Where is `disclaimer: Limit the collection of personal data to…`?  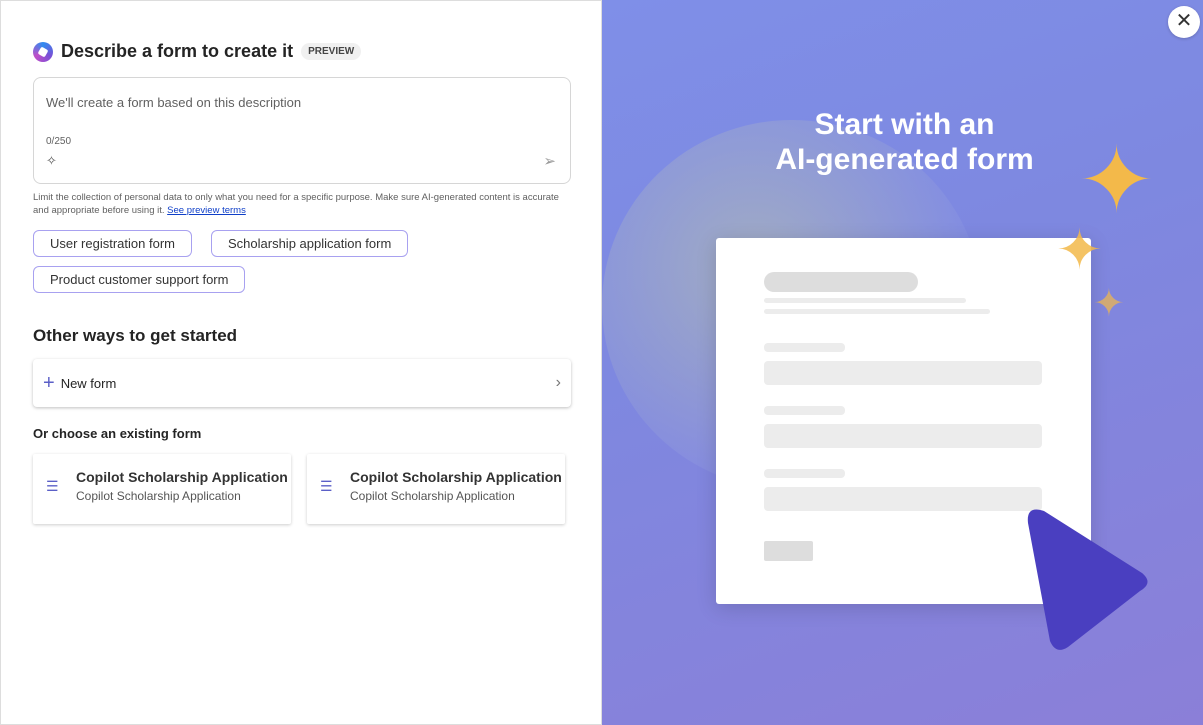
disclaimer: Limit the collection of personal data to… is located at coordinates (298, 204).